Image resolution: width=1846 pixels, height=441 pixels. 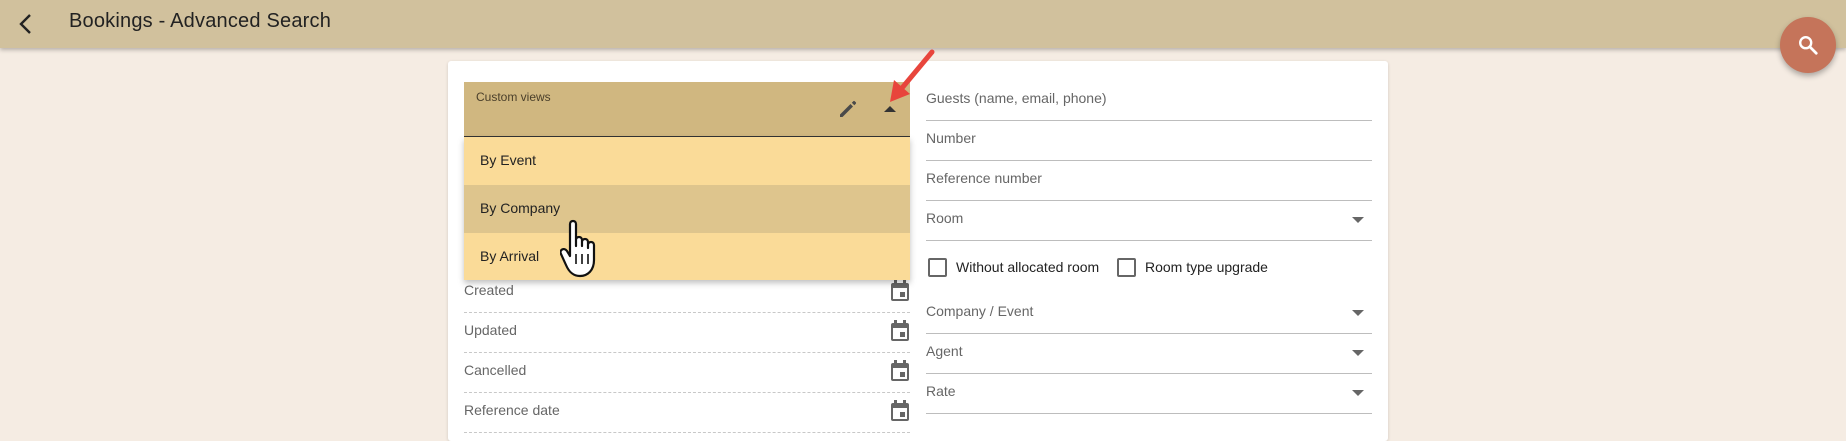 What do you see at coordinates (489, 290) in the screenshot?
I see `created-label: Created` at bounding box center [489, 290].